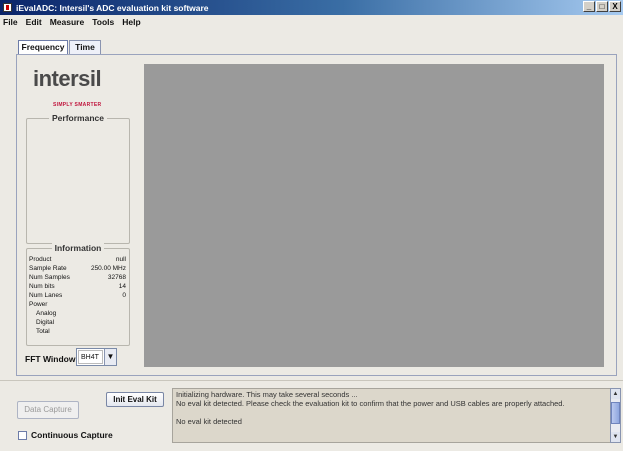  What do you see at coordinates (38, 304) in the screenshot?
I see `info-row-power: Power` at bounding box center [38, 304].